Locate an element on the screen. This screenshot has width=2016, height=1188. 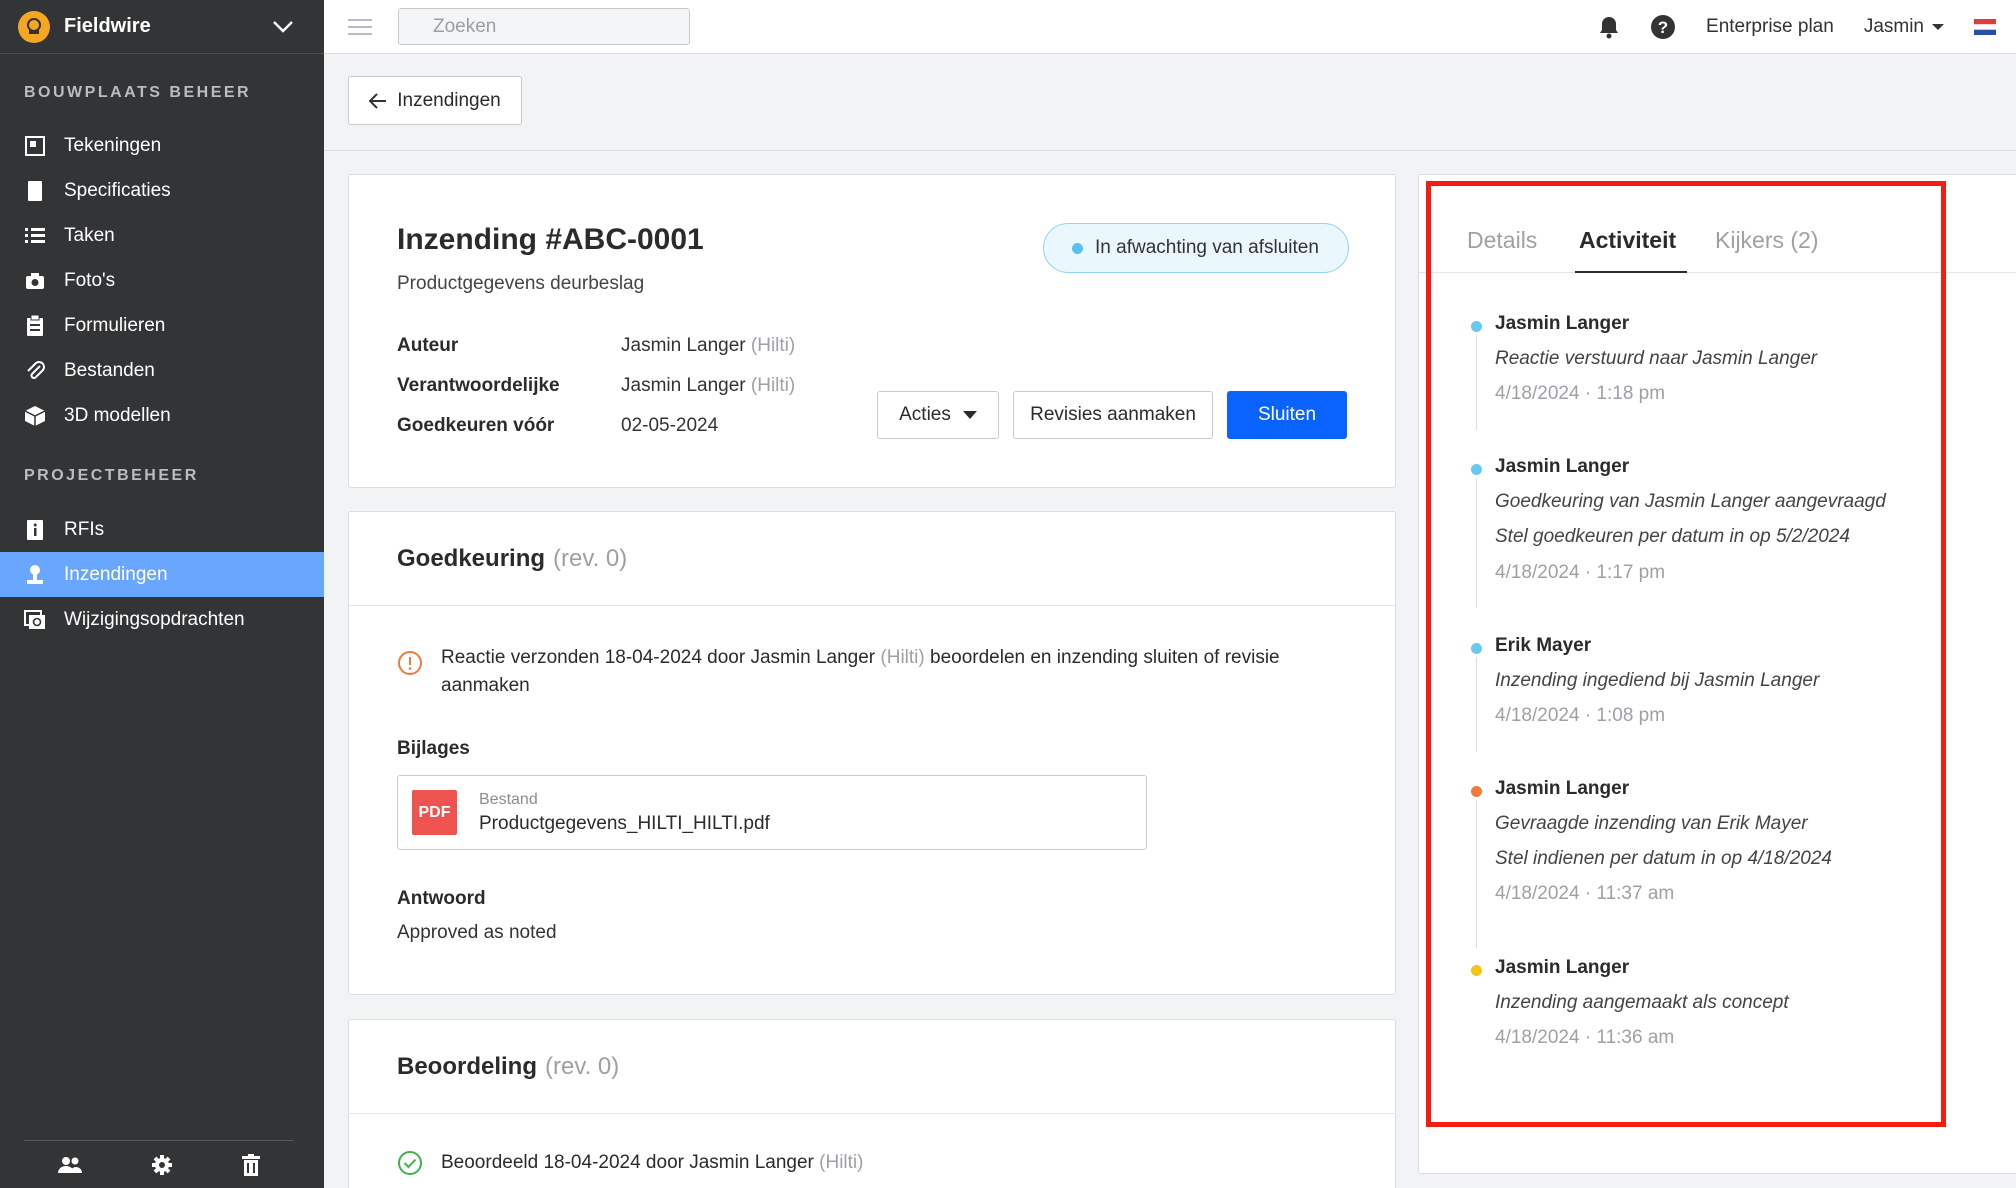
answer-value: Approved as noted is located at coordinates (477, 932).